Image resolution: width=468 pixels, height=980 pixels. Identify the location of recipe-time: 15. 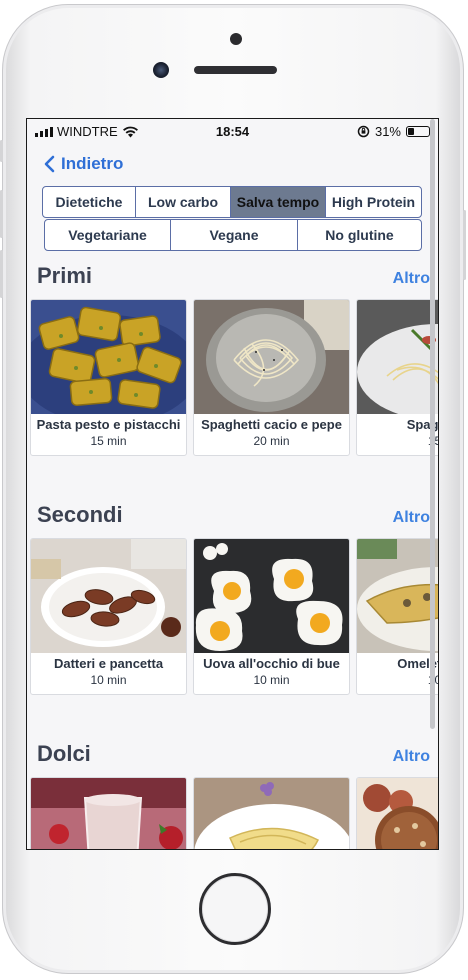
(397, 441).